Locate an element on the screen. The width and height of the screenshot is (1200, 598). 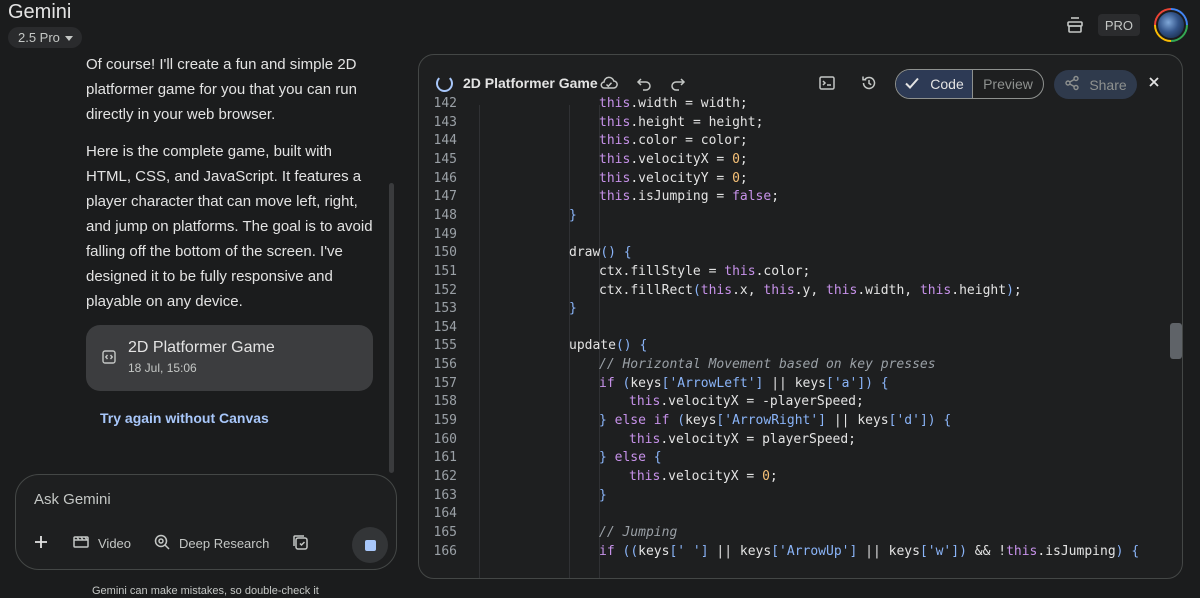
try-again-link: Try again without Canvas is located at coordinates (184, 418).